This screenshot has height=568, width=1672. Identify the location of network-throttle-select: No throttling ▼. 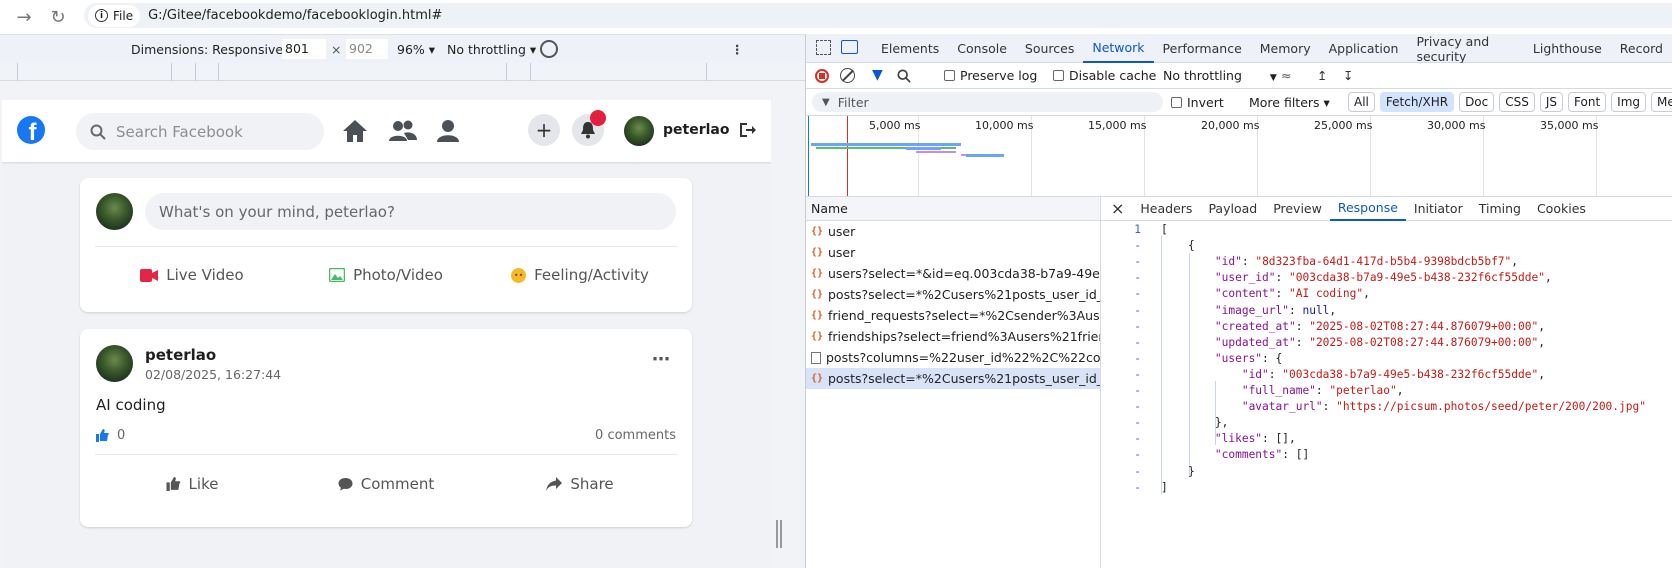
(1220, 75).